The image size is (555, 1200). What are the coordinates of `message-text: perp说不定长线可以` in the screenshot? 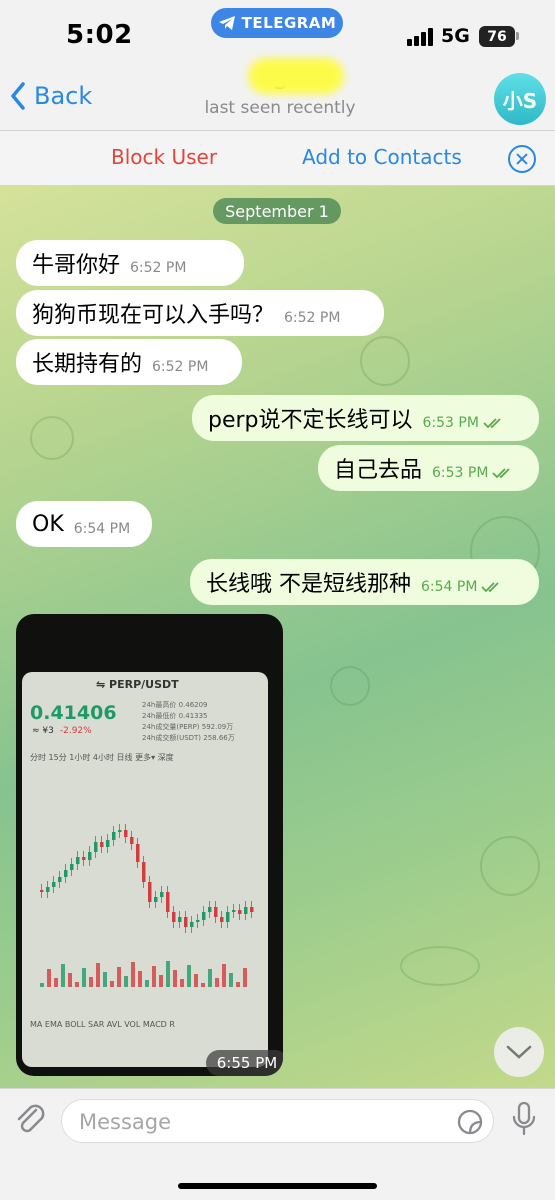 It's located at (310, 420).